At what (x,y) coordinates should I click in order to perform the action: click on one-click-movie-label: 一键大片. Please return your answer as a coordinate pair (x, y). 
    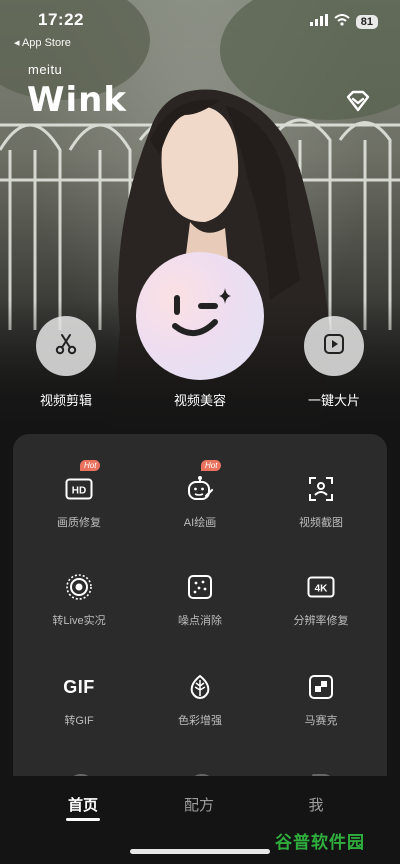
    Looking at the image, I should click on (333, 400).